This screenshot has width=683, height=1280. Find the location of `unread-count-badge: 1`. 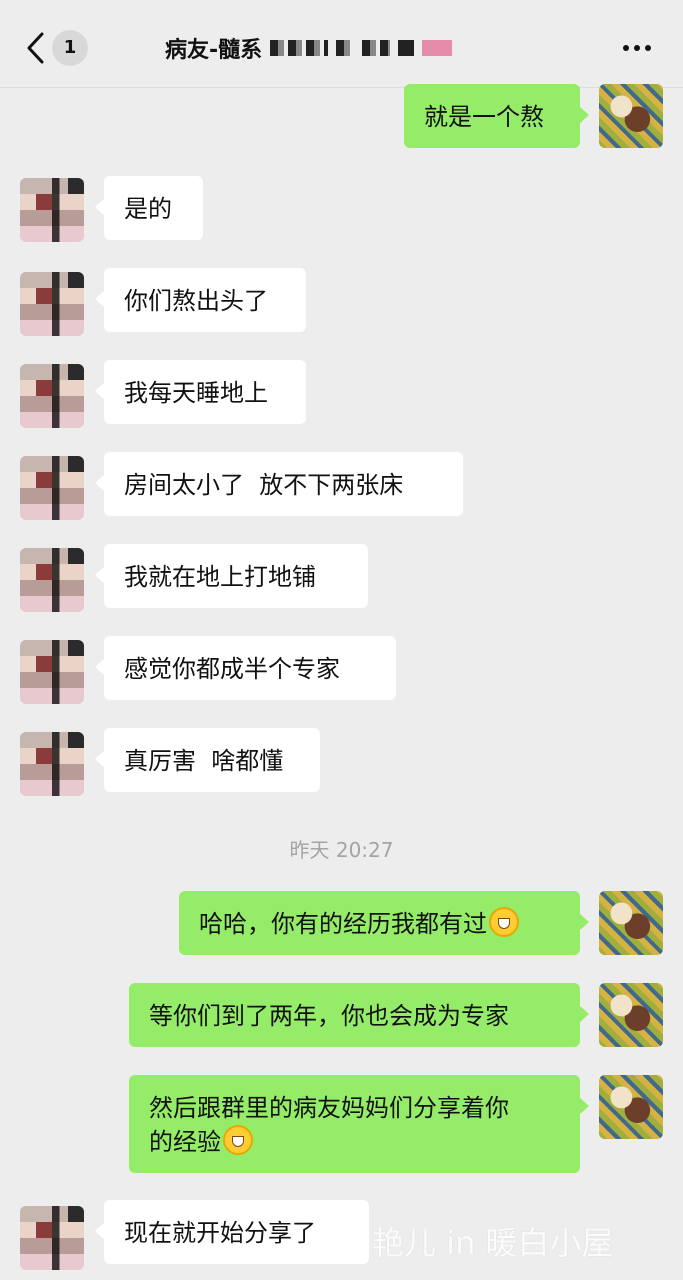

unread-count-badge: 1 is located at coordinates (70, 48).